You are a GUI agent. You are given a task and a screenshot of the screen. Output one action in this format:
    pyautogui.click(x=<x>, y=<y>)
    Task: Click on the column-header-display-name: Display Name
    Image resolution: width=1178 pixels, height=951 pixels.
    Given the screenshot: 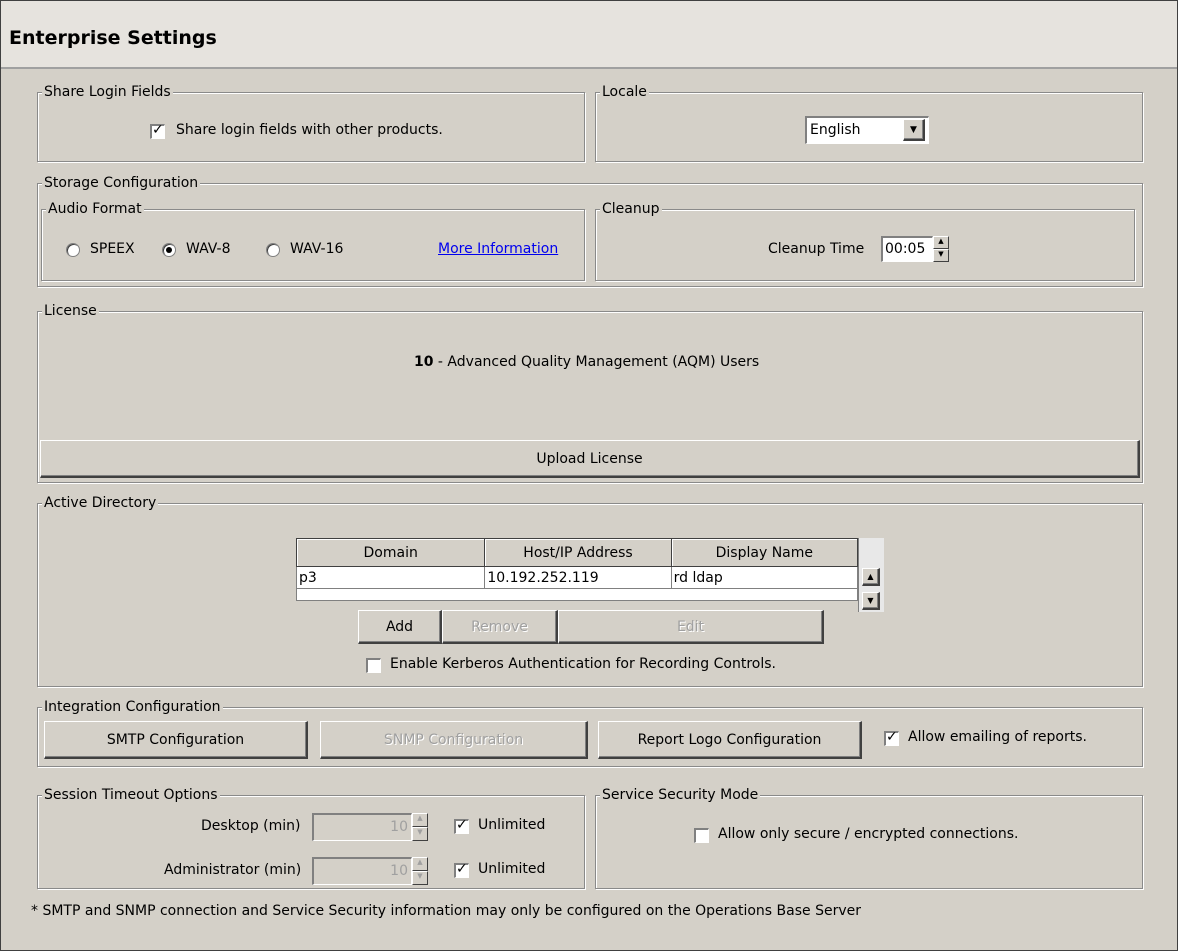 What is the action you would take?
    pyautogui.click(x=764, y=552)
    